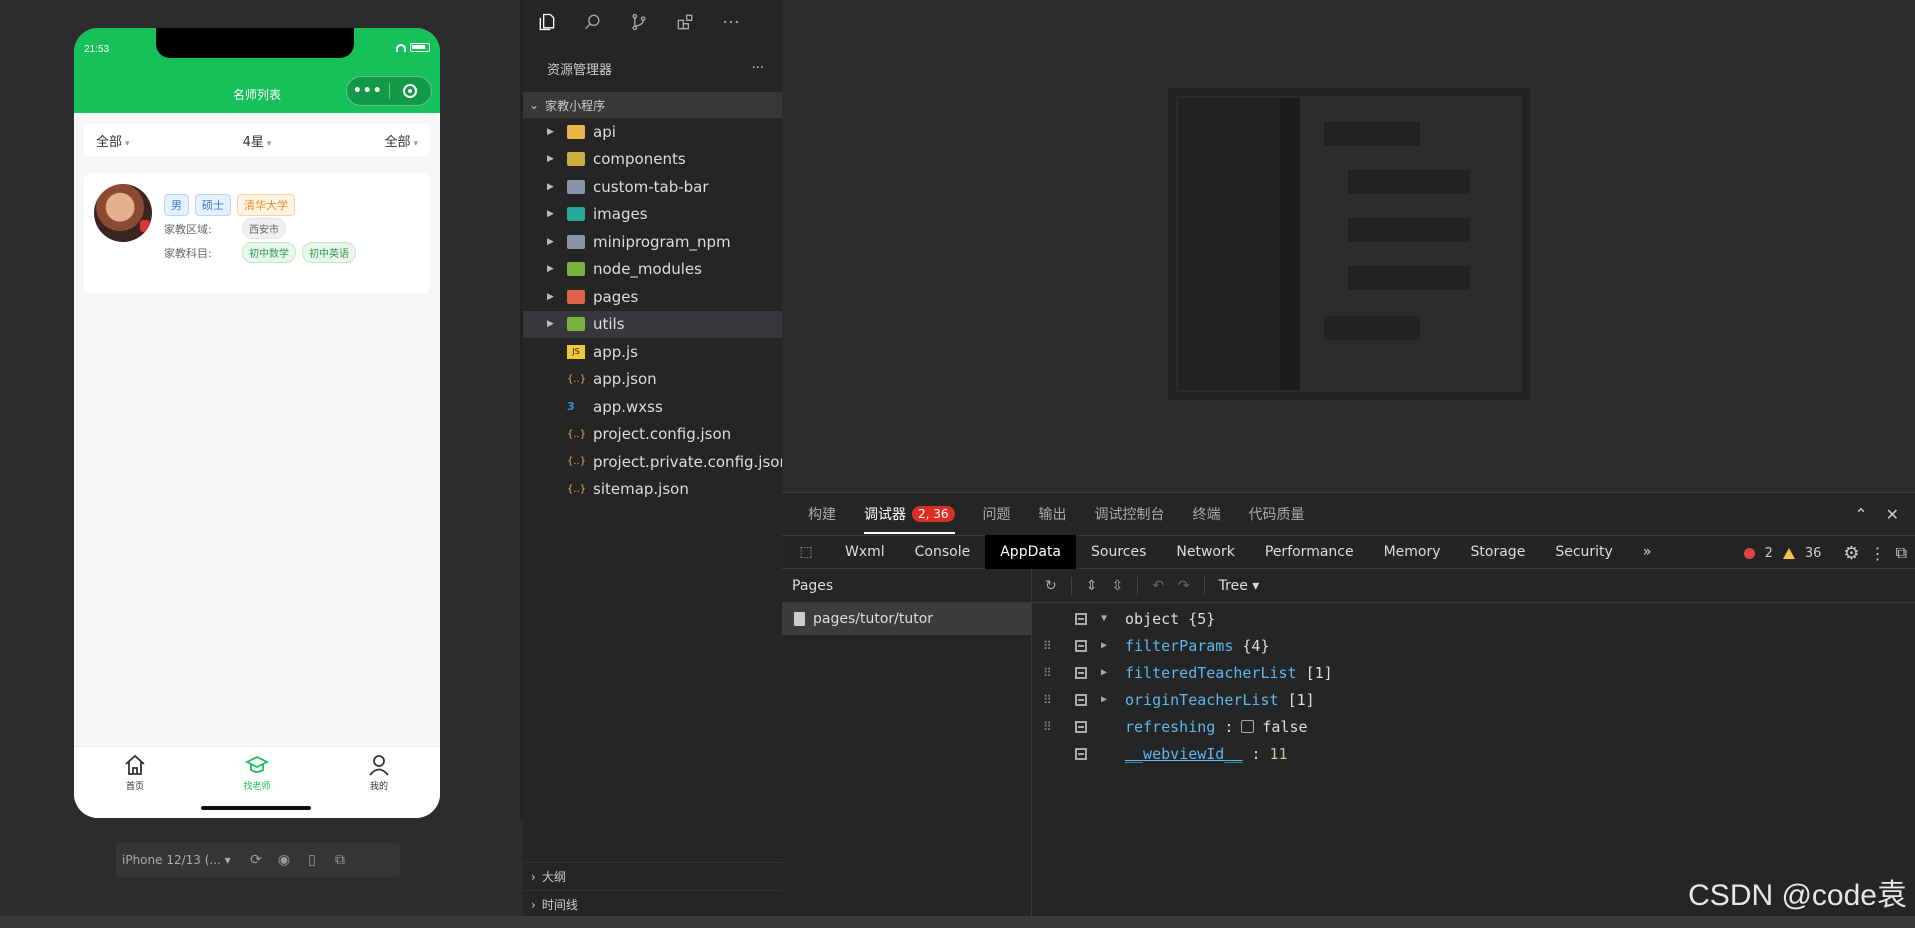  What do you see at coordinates (943, 552) in the screenshot?
I see `tab-console: Console` at bounding box center [943, 552].